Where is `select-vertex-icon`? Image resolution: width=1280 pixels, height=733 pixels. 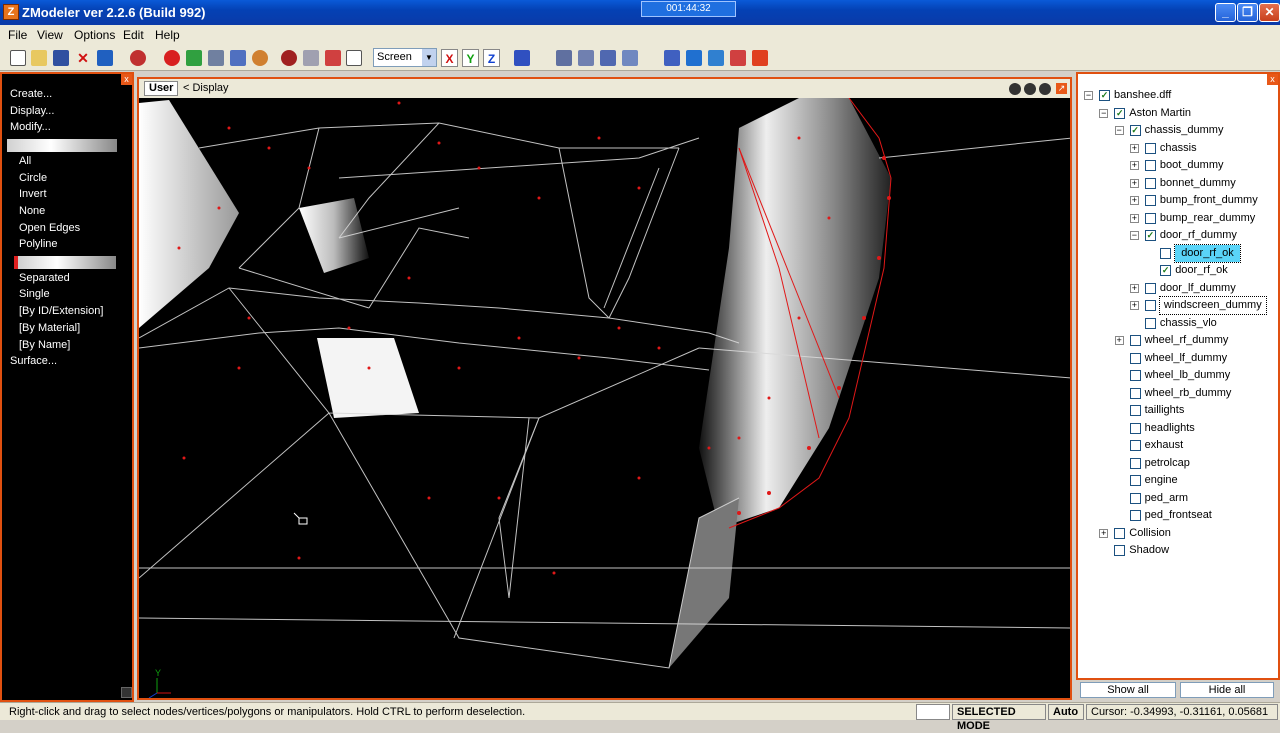 select-vertex-icon is located at coordinates (564, 58).